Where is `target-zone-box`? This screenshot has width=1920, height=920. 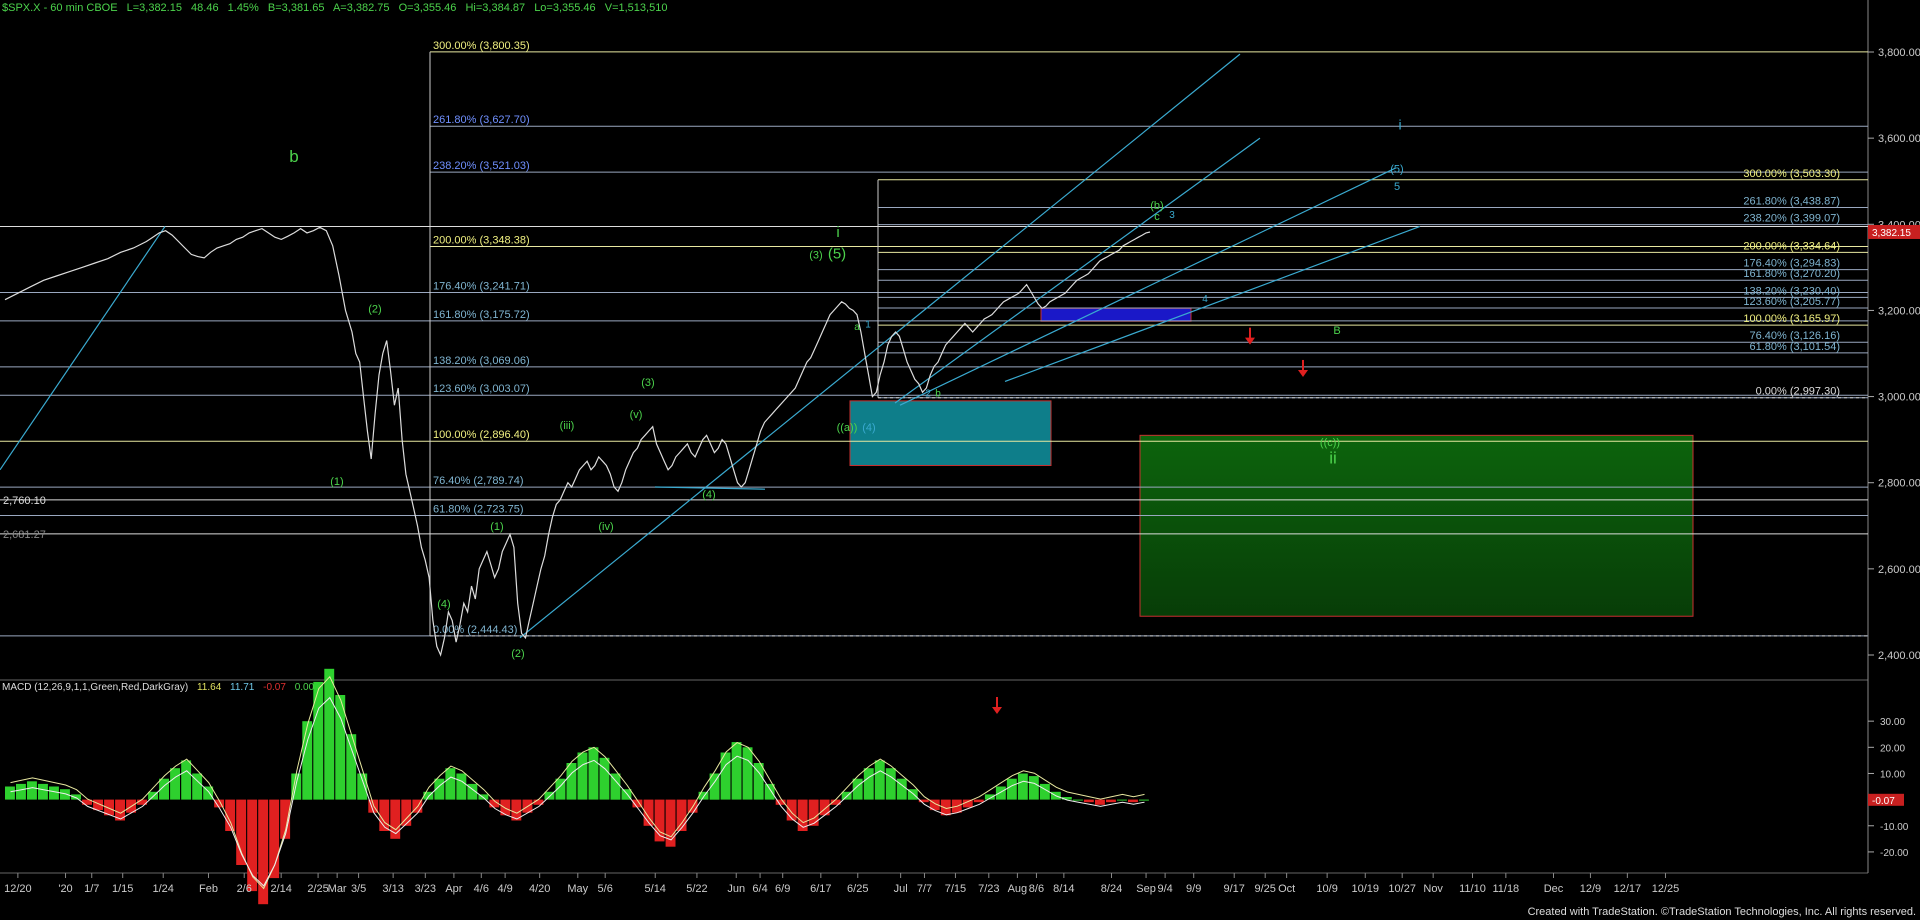
target-zone-box is located at coordinates (1416, 525).